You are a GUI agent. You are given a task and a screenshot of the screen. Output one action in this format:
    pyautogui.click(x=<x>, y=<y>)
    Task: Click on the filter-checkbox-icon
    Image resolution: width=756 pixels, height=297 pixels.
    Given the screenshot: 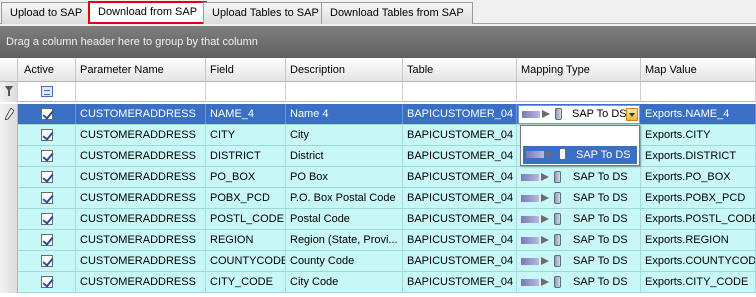 What is the action you would take?
    pyautogui.click(x=47, y=91)
    